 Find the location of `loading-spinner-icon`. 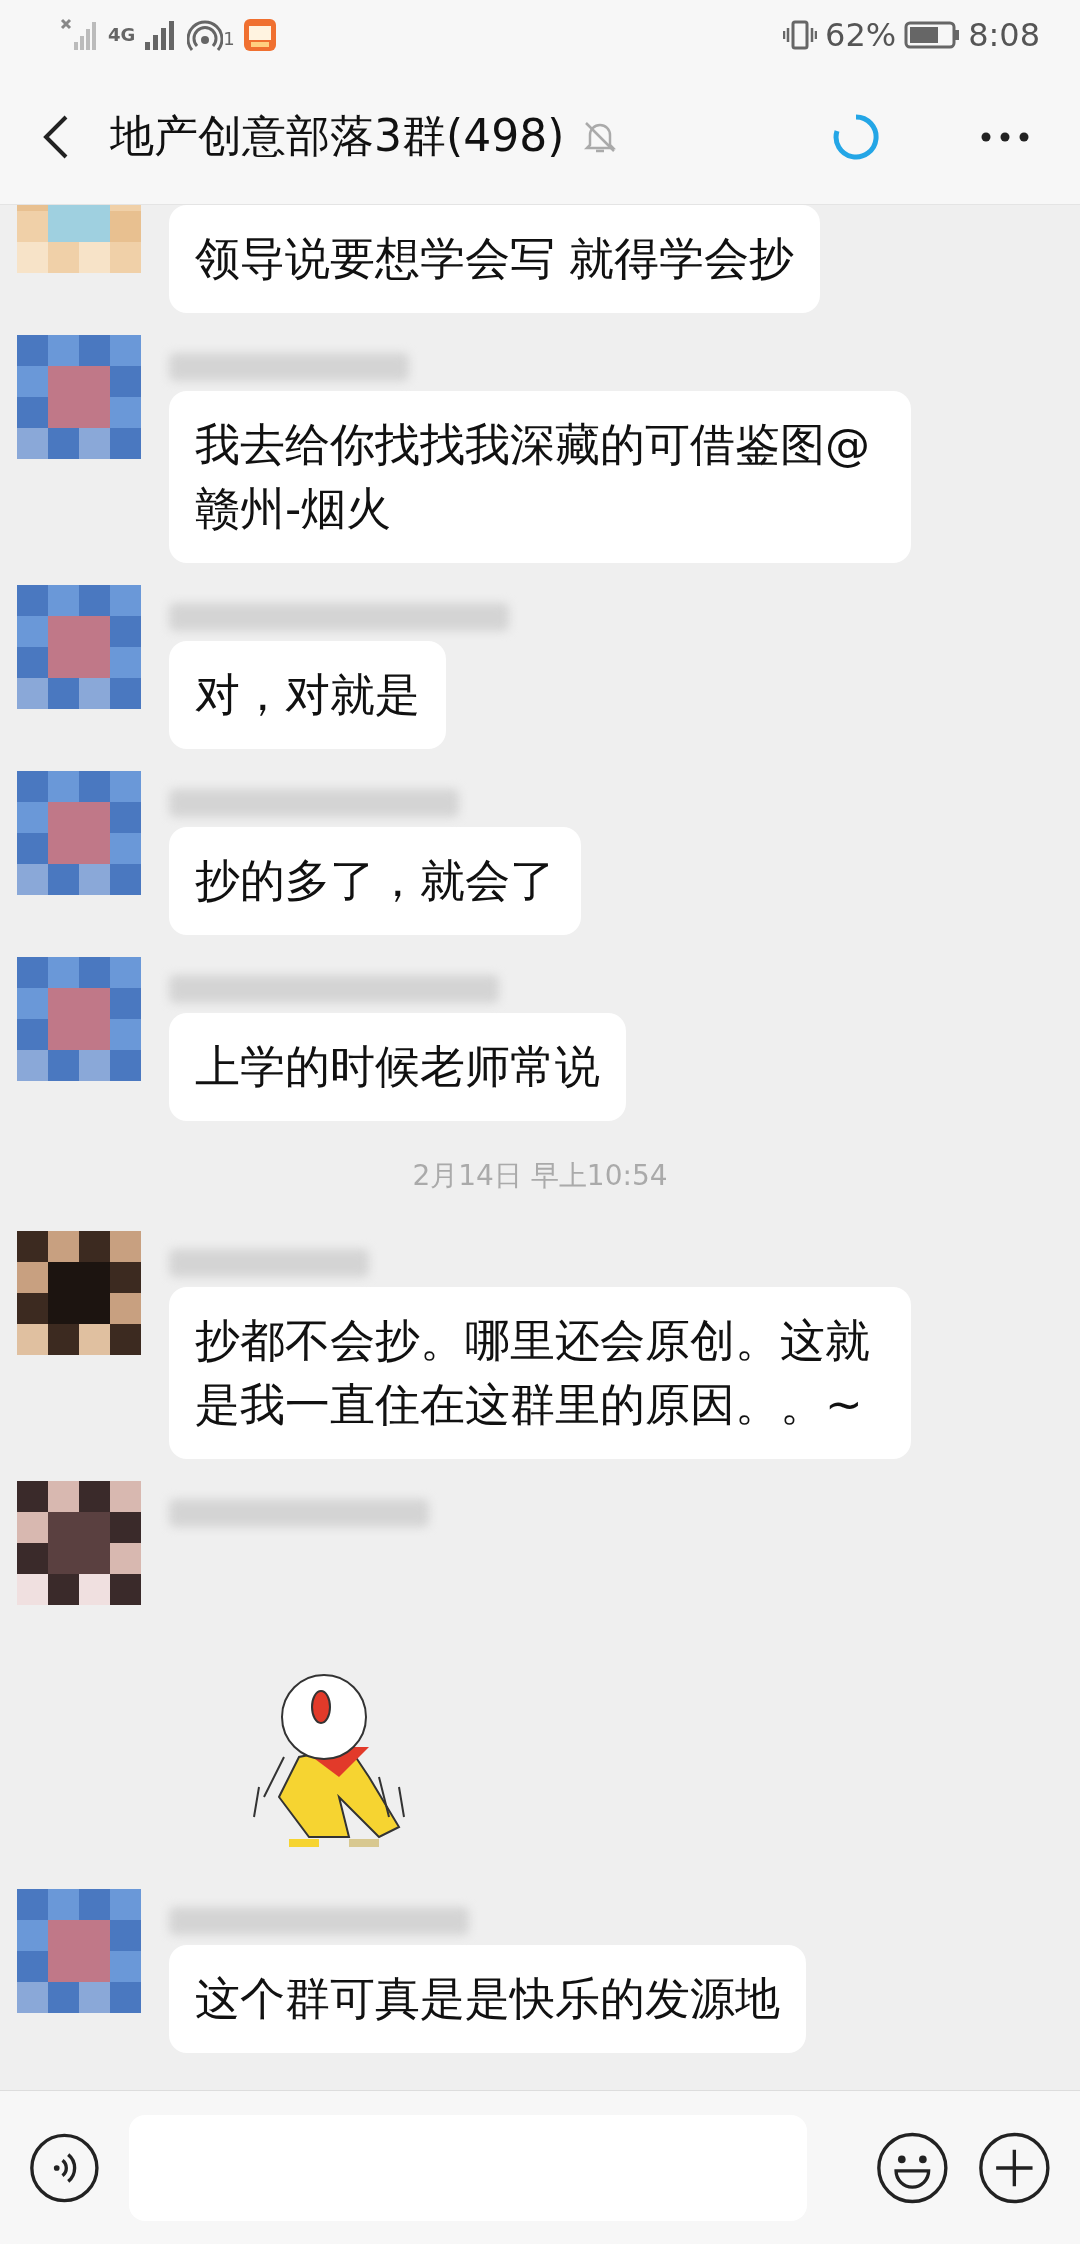

loading-spinner-icon is located at coordinates (856, 136).